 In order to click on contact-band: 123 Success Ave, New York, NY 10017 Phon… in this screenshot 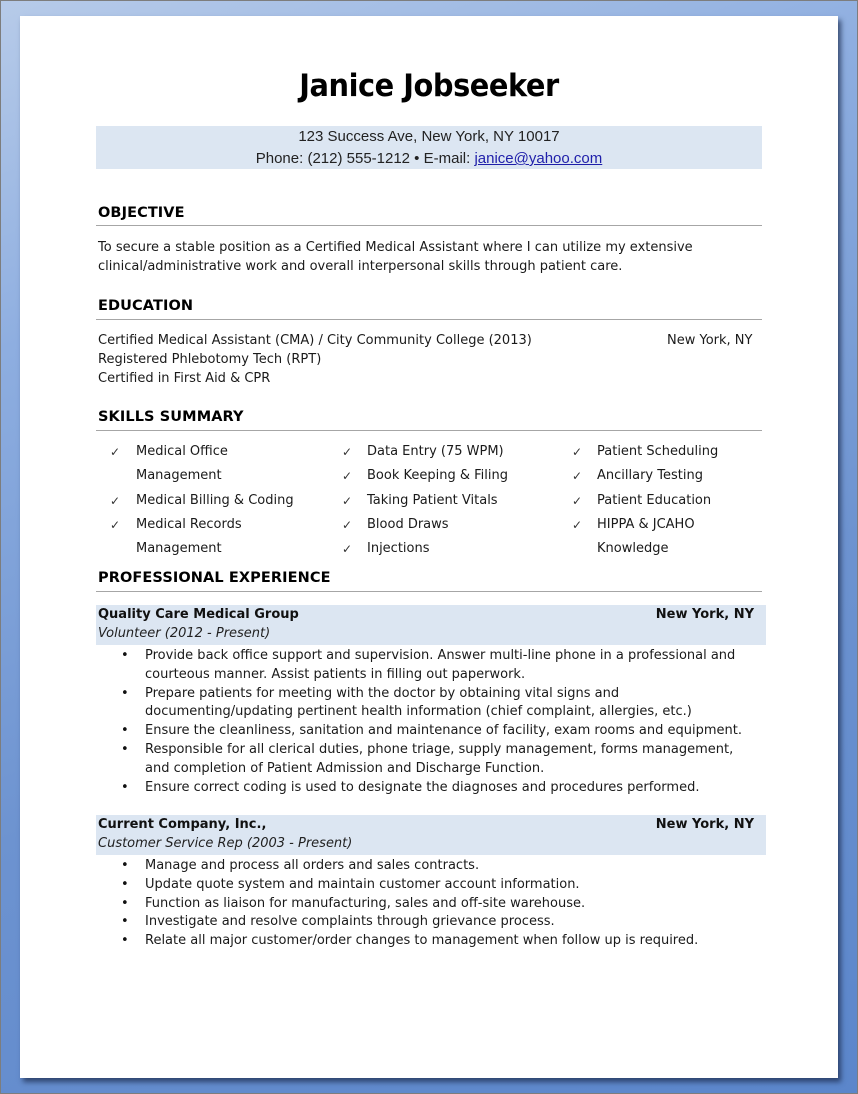, I will do `click(429, 147)`.